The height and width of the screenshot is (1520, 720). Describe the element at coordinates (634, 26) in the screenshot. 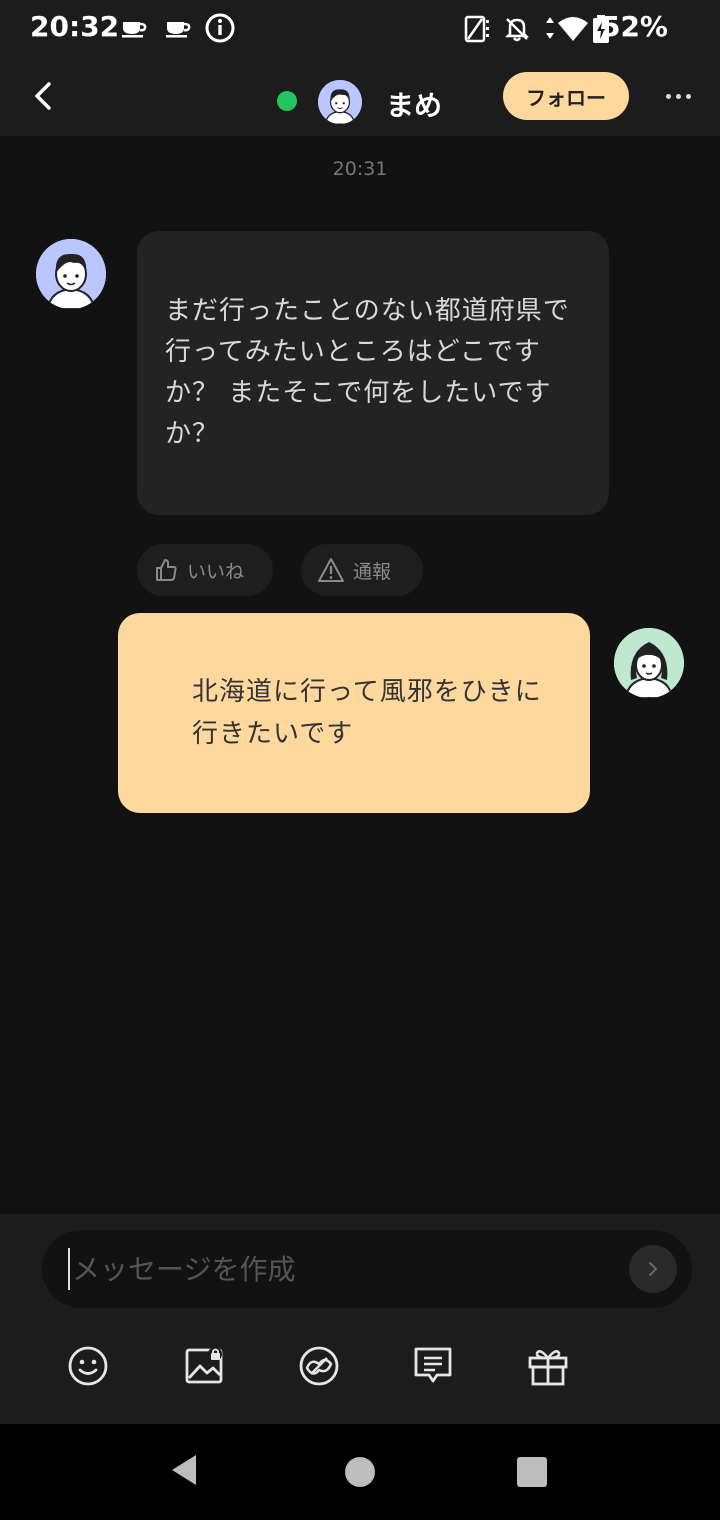

I see `battery-percentage: 52%` at that location.